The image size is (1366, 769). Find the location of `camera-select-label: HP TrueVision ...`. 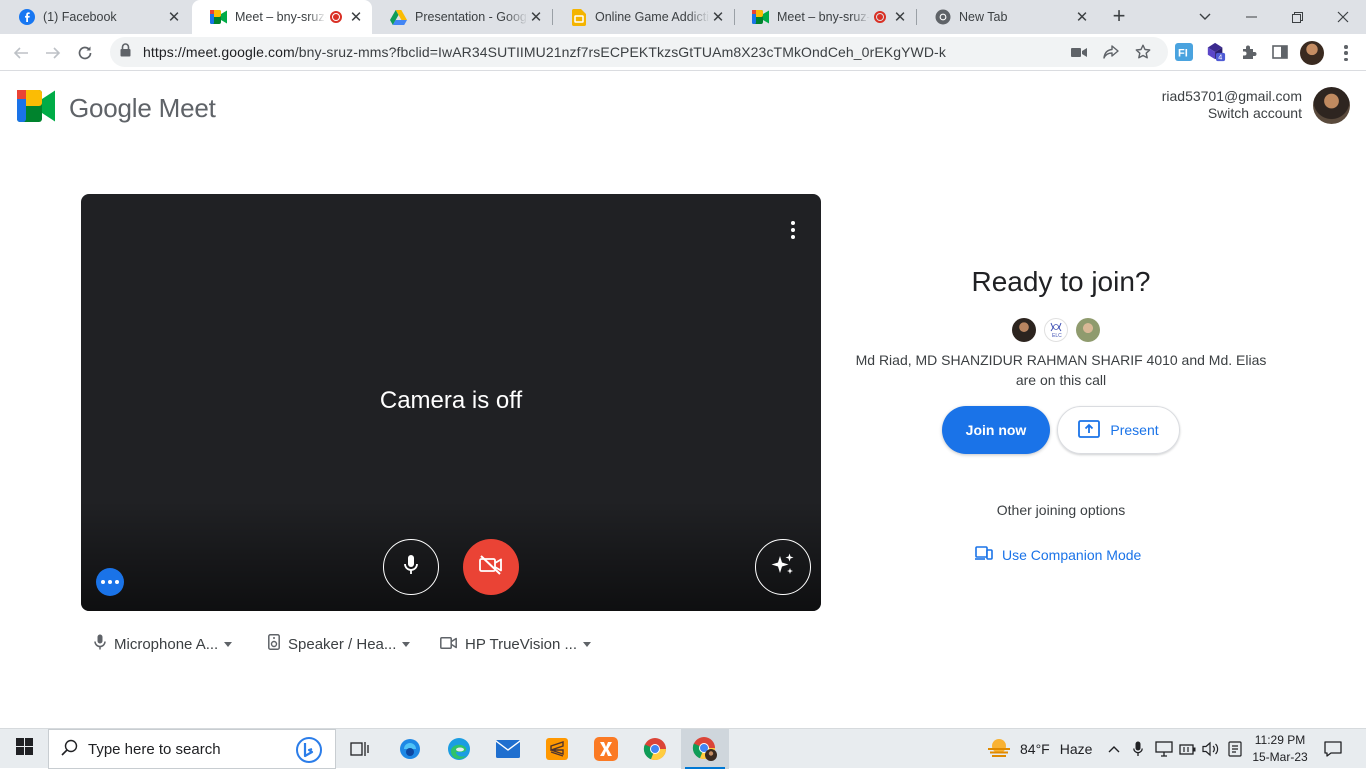

camera-select-label: HP TrueVision ... is located at coordinates (521, 644).